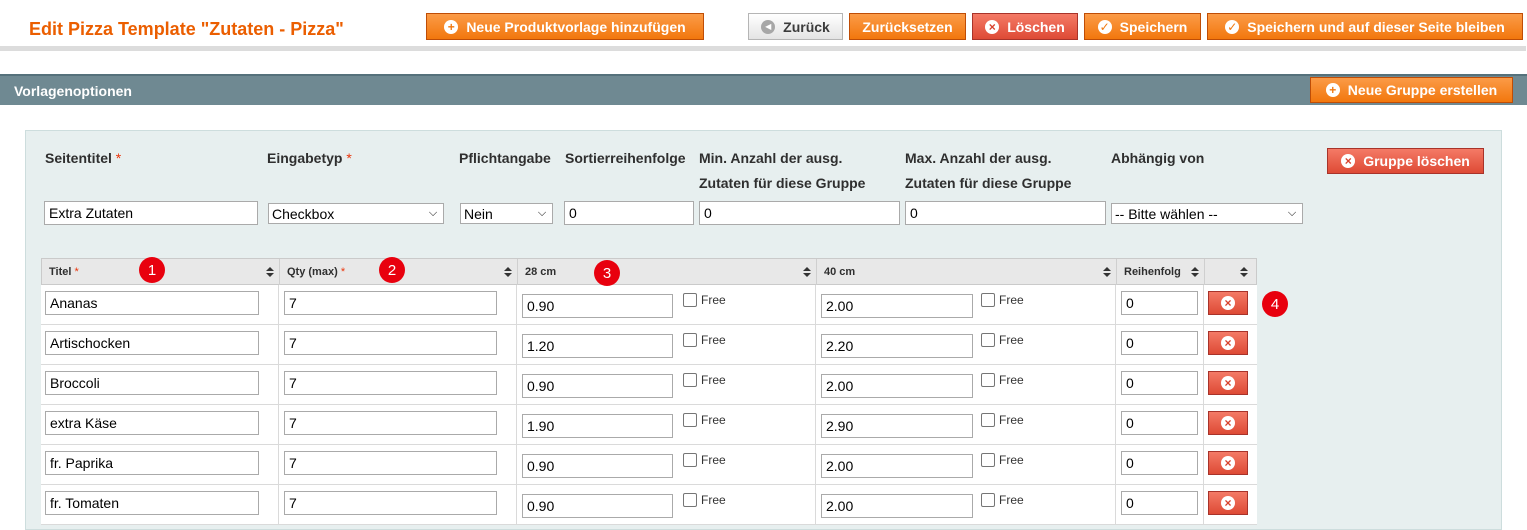 This screenshot has width=1527, height=530. Describe the element at coordinates (565, 26) in the screenshot. I see `add-product-template-button: + Neue Produktvorlage hinzufügen` at that location.